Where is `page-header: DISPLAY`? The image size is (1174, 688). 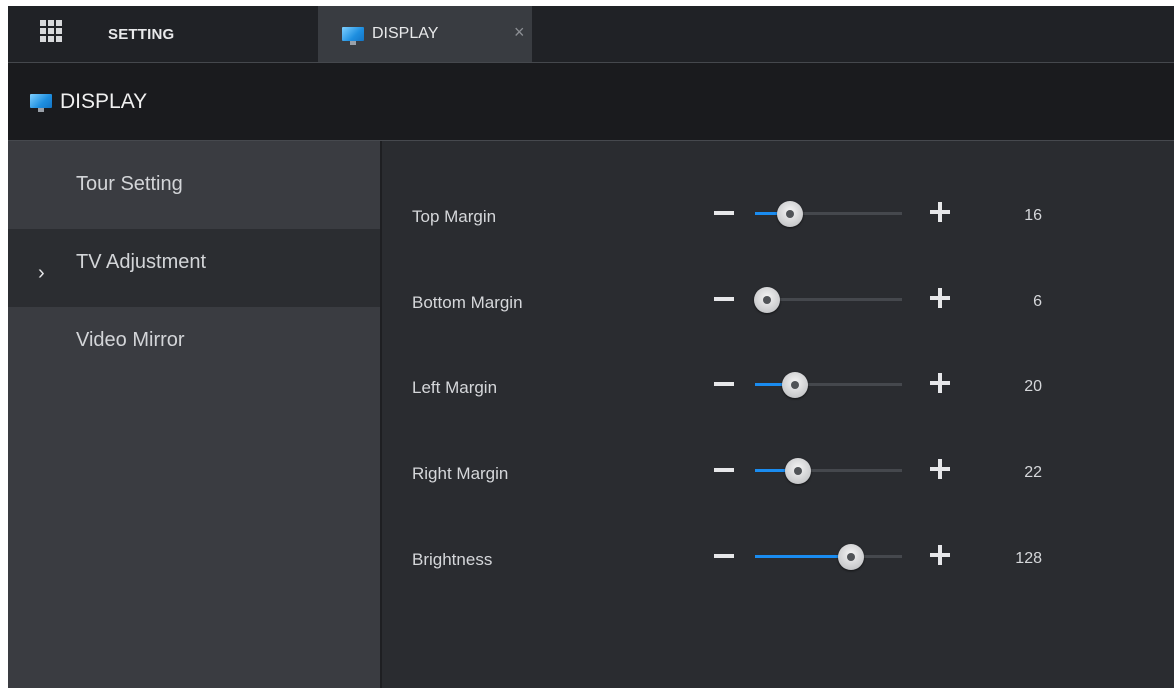 page-header: DISPLAY is located at coordinates (591, 102).